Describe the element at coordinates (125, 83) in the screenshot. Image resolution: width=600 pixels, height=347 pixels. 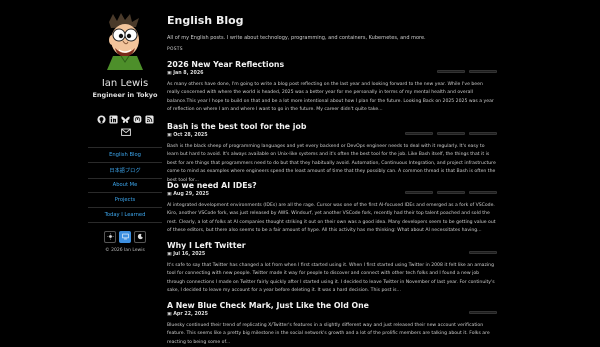
I see `author-name: Ian Lewis` at that location.